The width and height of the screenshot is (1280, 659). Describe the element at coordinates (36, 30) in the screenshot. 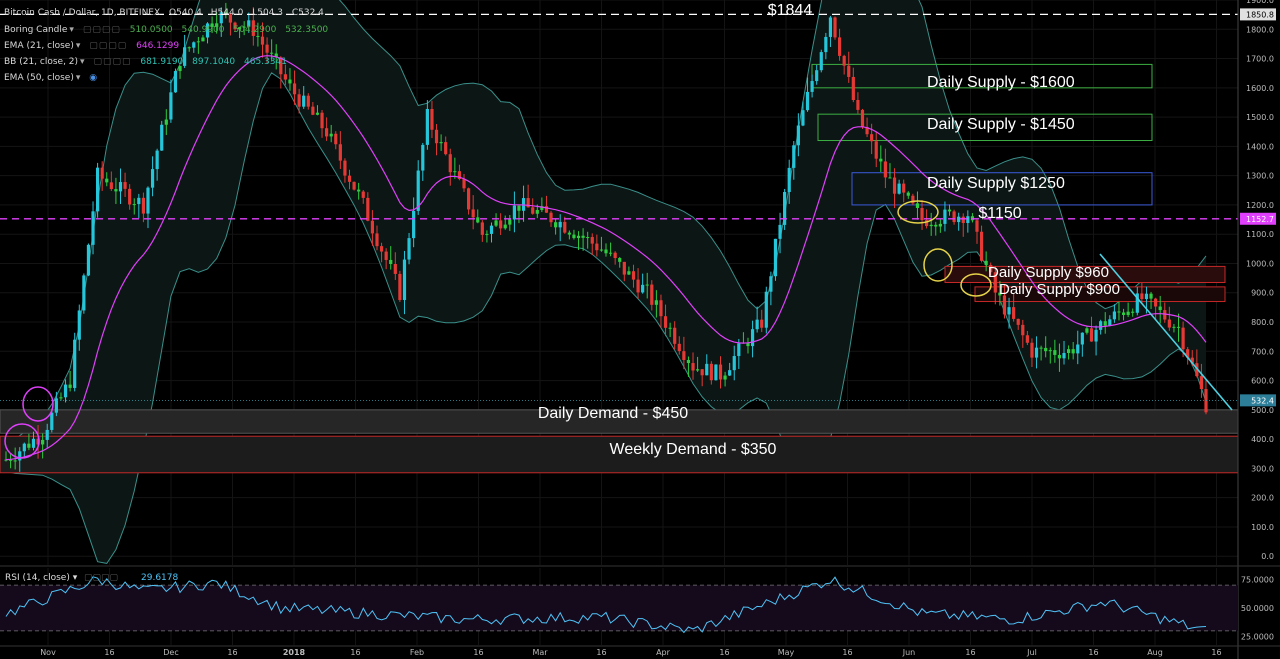

I see `indicator-label: Boring Candle` at that location.